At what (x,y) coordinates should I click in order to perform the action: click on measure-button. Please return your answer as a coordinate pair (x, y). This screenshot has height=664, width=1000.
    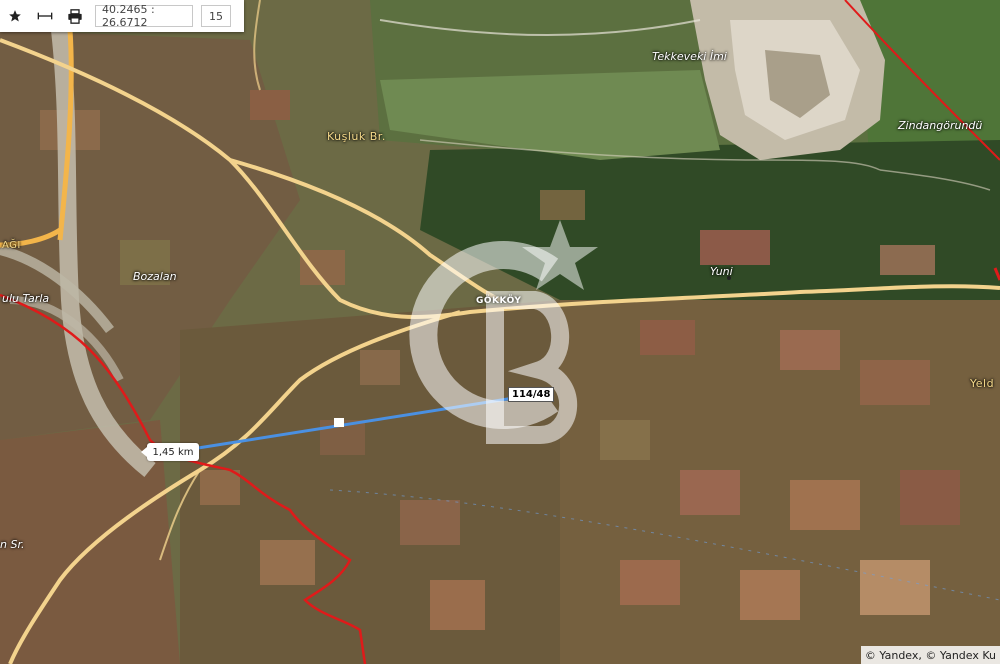
    Looking at the image, I should click on (45, 16).